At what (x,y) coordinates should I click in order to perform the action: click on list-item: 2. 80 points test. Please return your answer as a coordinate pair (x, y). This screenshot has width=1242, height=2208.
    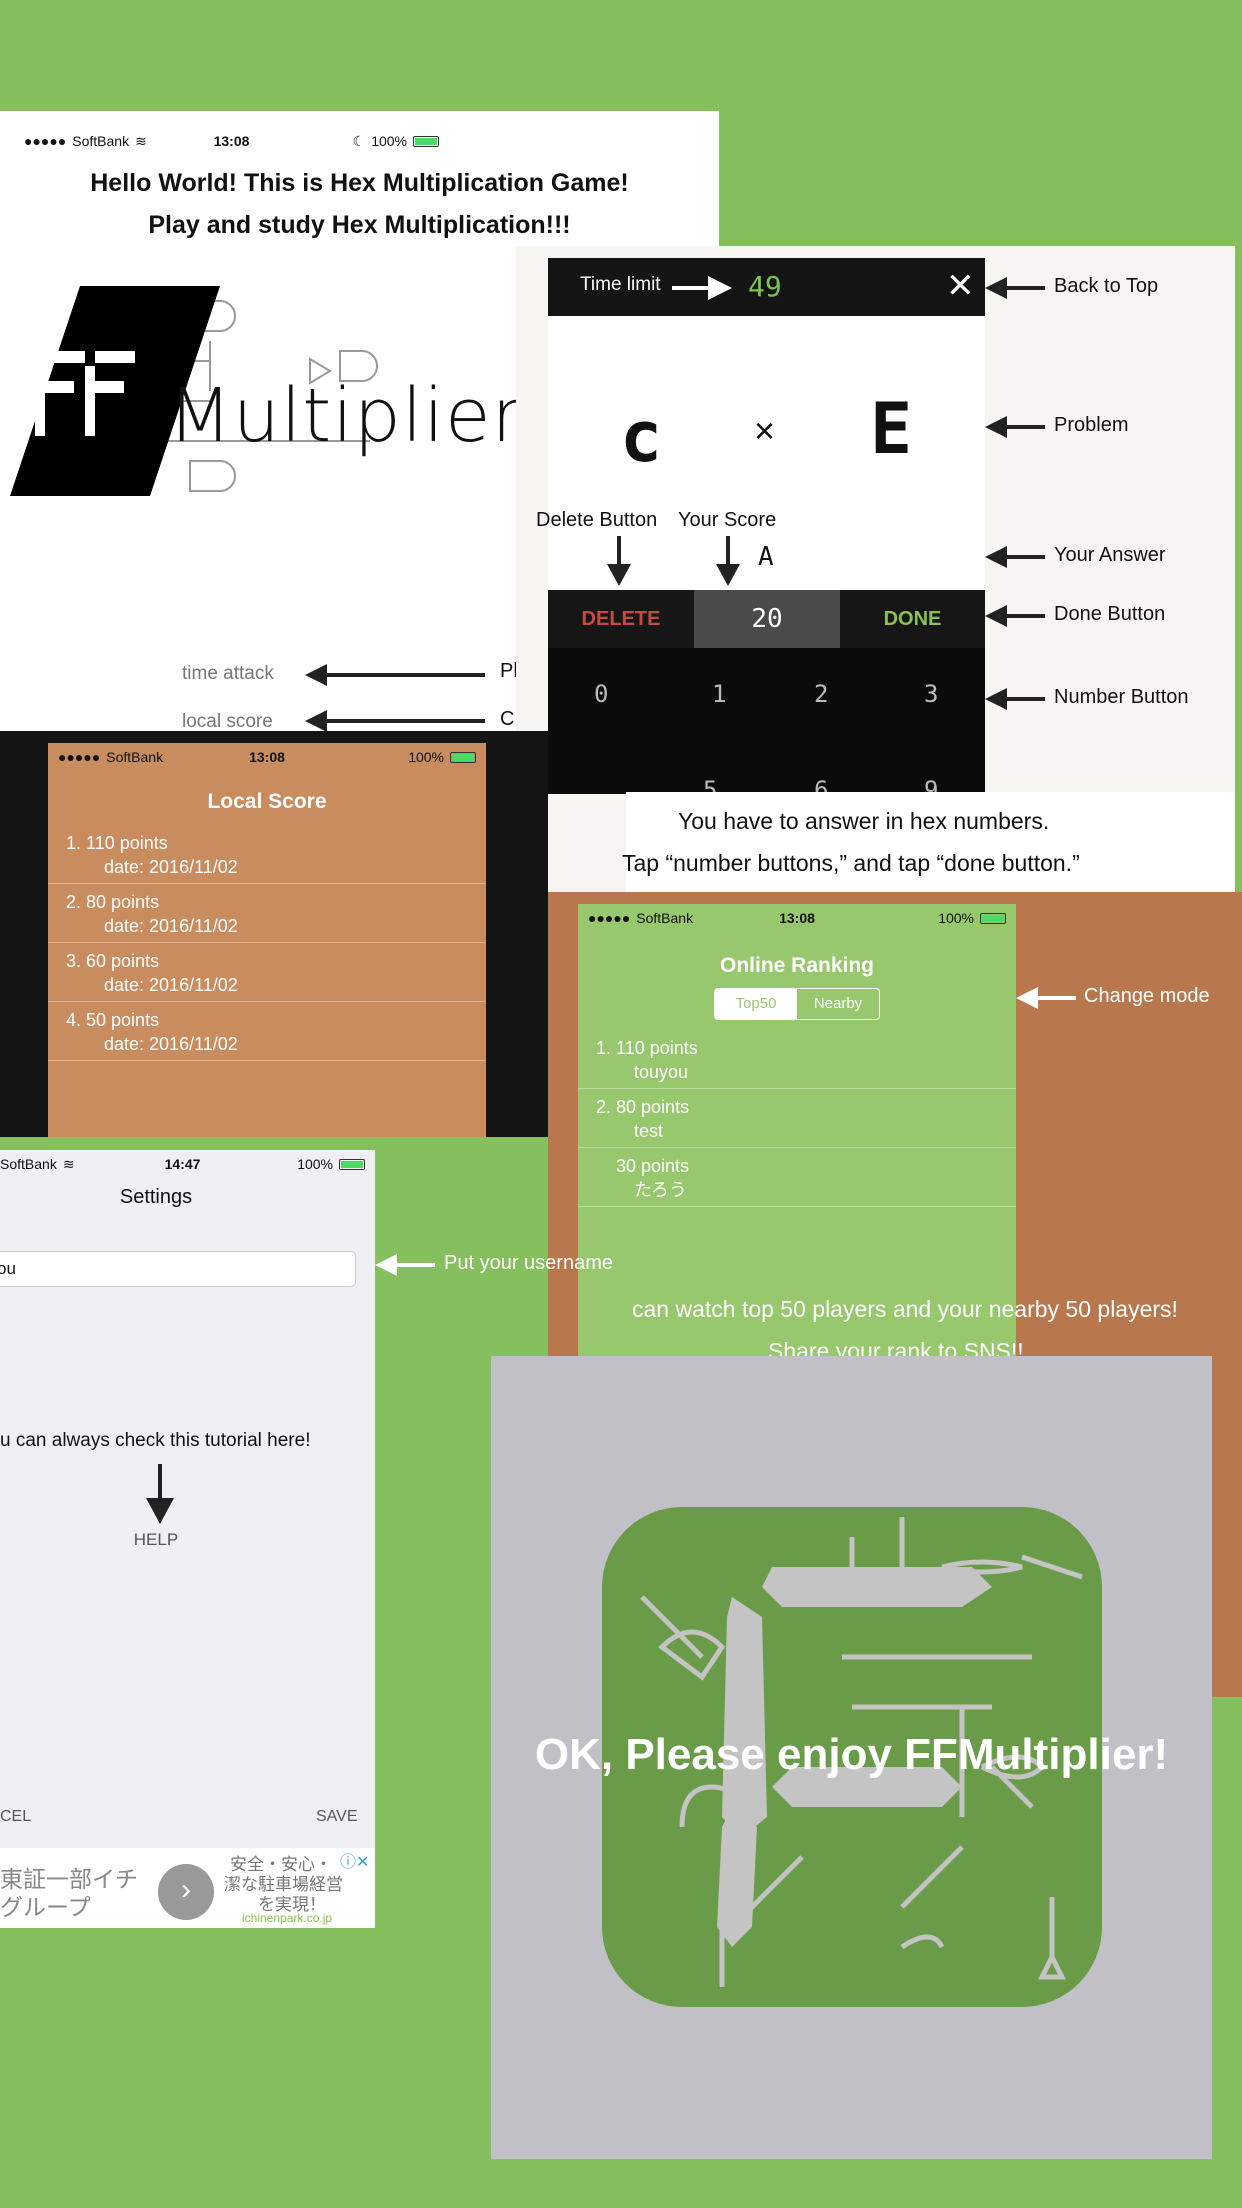
    Looking at the image, I should click on (797, 1118).